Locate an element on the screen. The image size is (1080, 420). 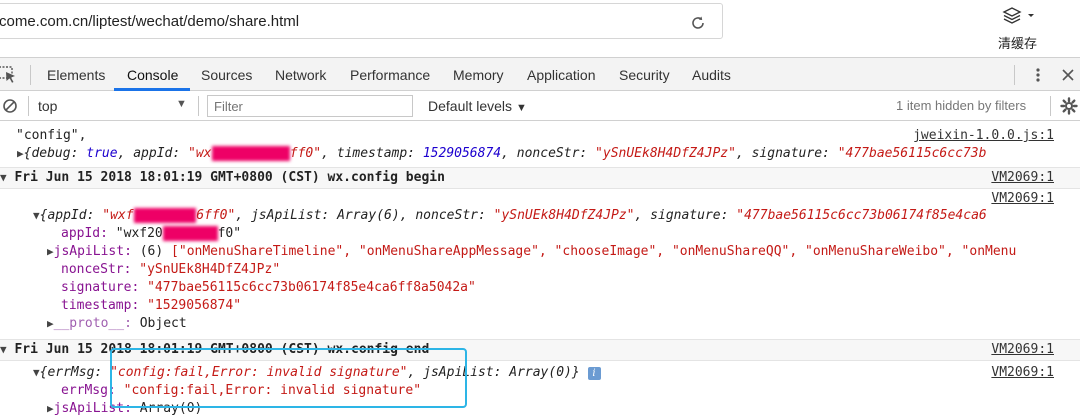
inspect-element-icon is located at coordinates (9, 75).